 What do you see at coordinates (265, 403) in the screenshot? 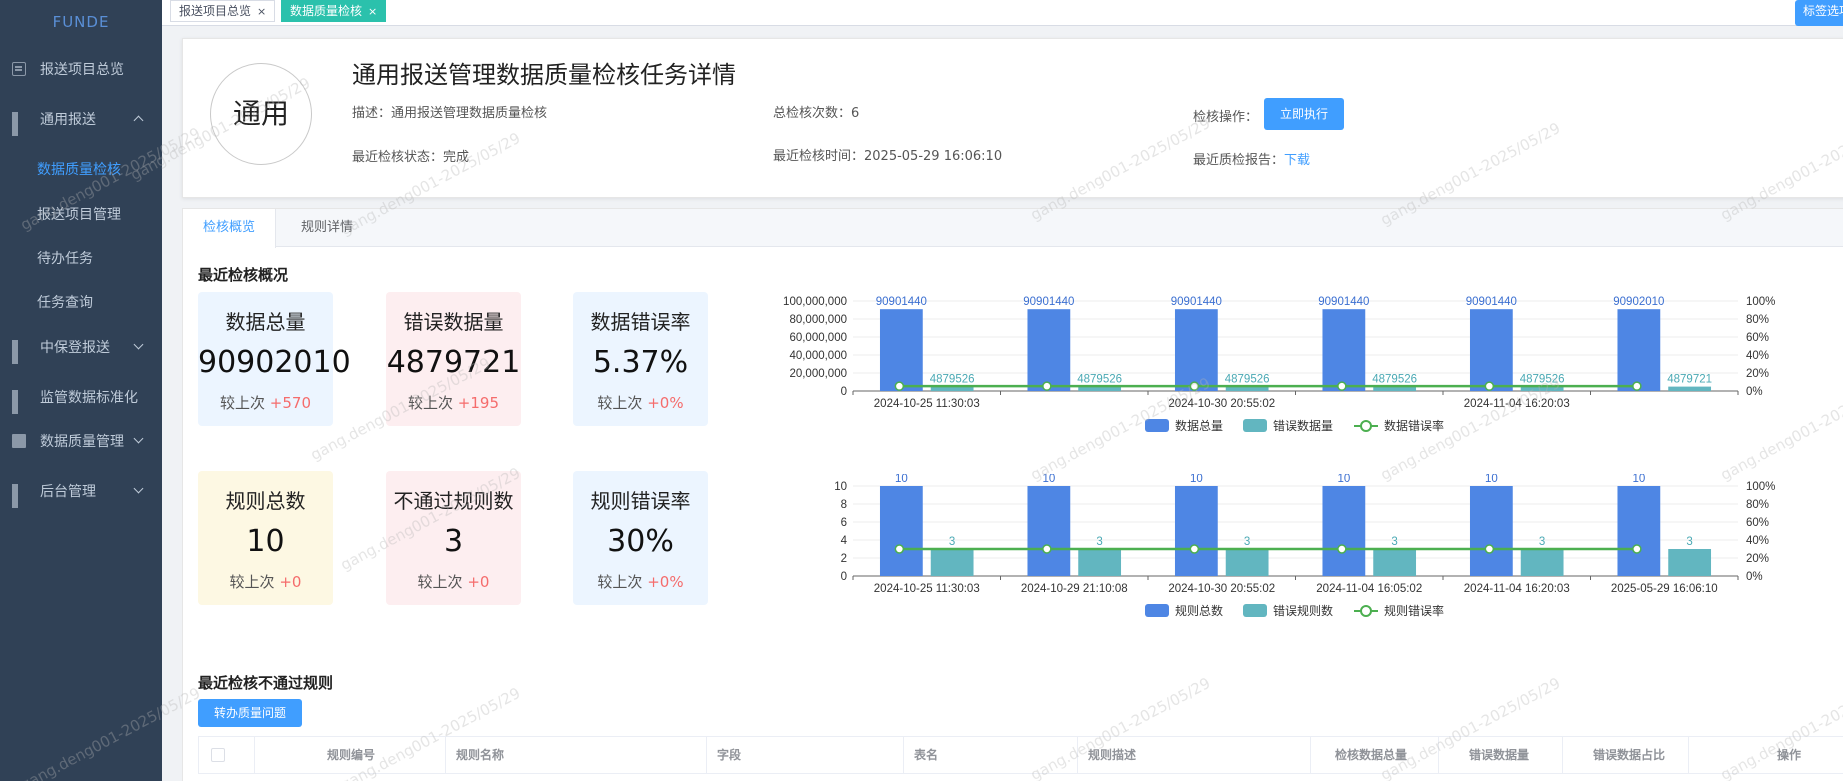
I see `kpi-change: 较上次 +570` at bounding box center [265, 403].